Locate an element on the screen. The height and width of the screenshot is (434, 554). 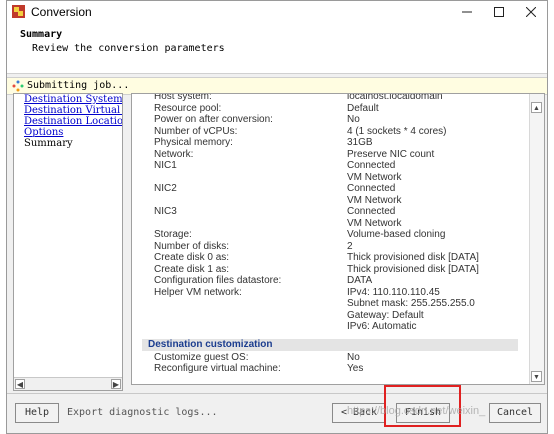
summary-row: Reconfigure virtual machine: Yes is located at coordinates (330, 368).